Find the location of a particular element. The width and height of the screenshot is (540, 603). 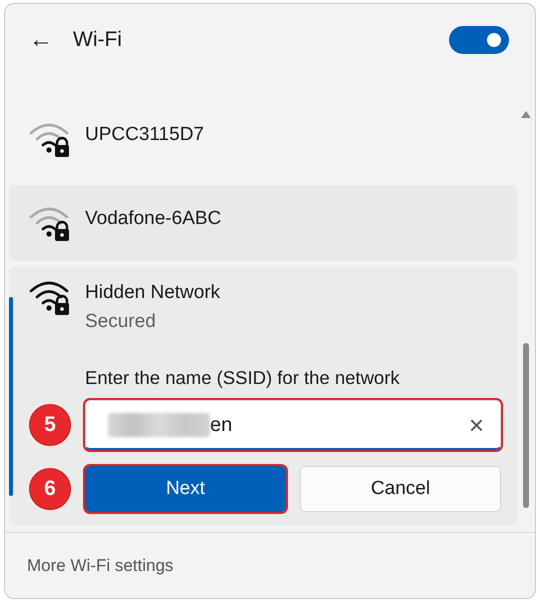

network-status: Secured is located at coordinates (121, 322).